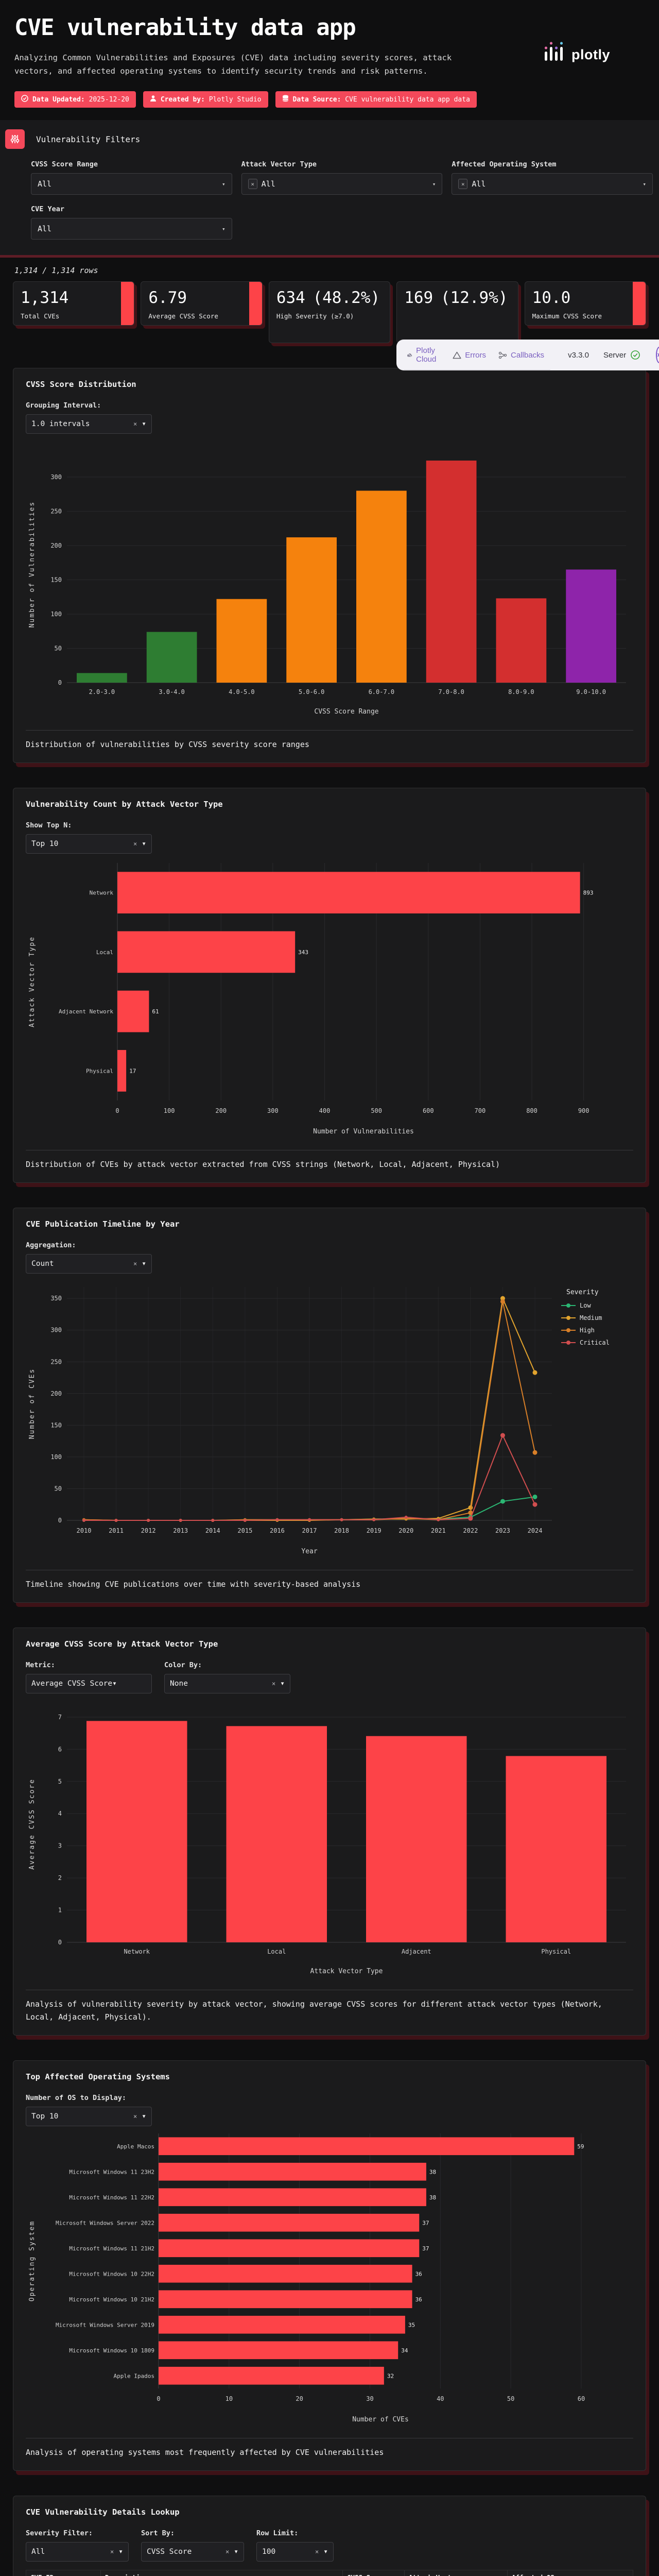 This screenshot has height=2576, width=659. I want to click on color-by-select: None × ▾, so click(227, 1683).